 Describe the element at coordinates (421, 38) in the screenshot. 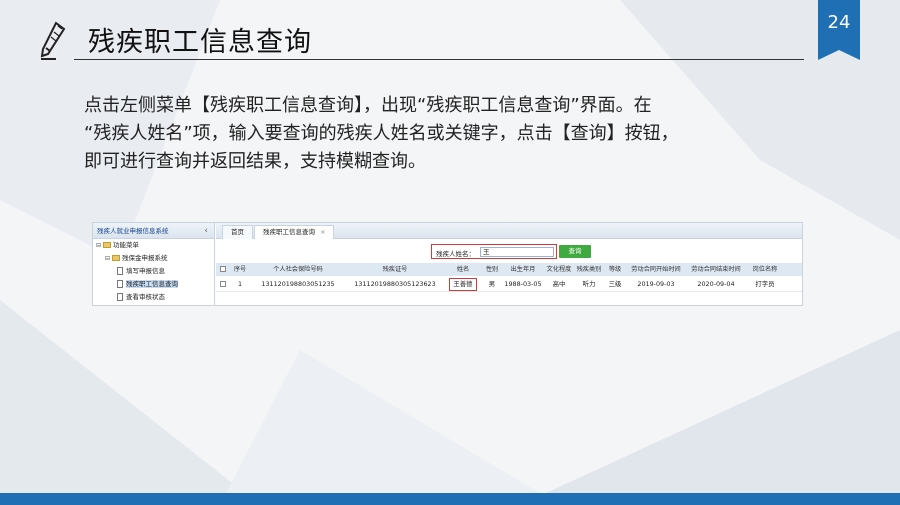

I see `slide-header: 残疾职工信息查询` at that location.